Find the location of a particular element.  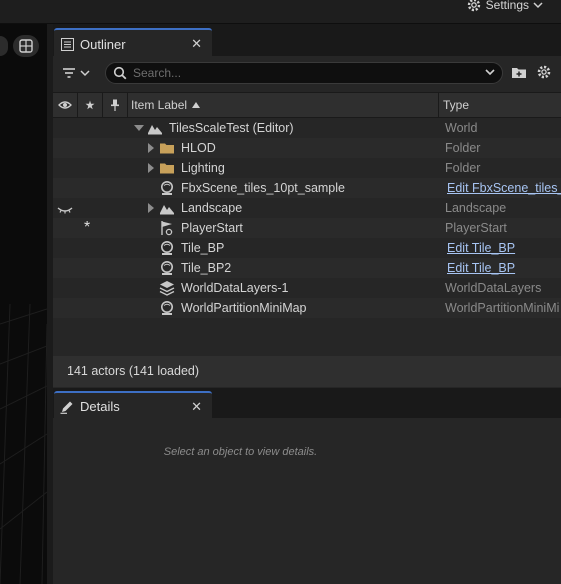

settings-label: Settings is located at coordinates (507, 6).